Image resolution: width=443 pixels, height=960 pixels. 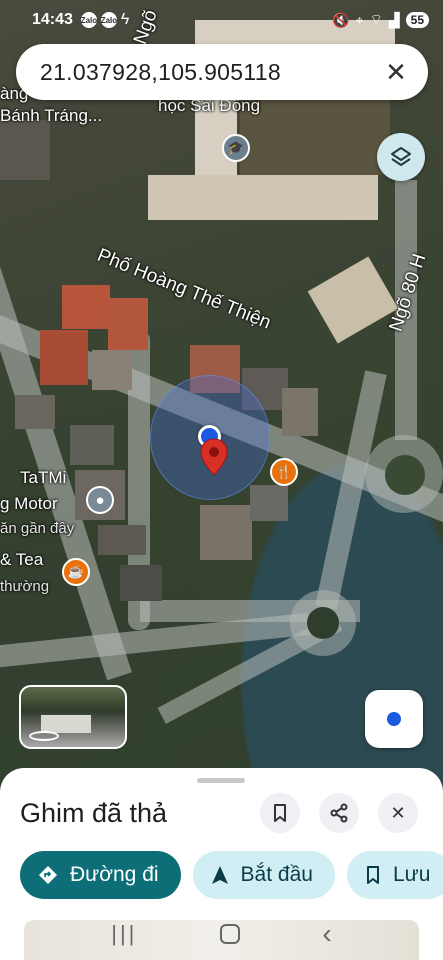 What do you see at coordinates (326, 934) in the screenshot?
I see `back-button: ‹` at bounding box center [326, 934].